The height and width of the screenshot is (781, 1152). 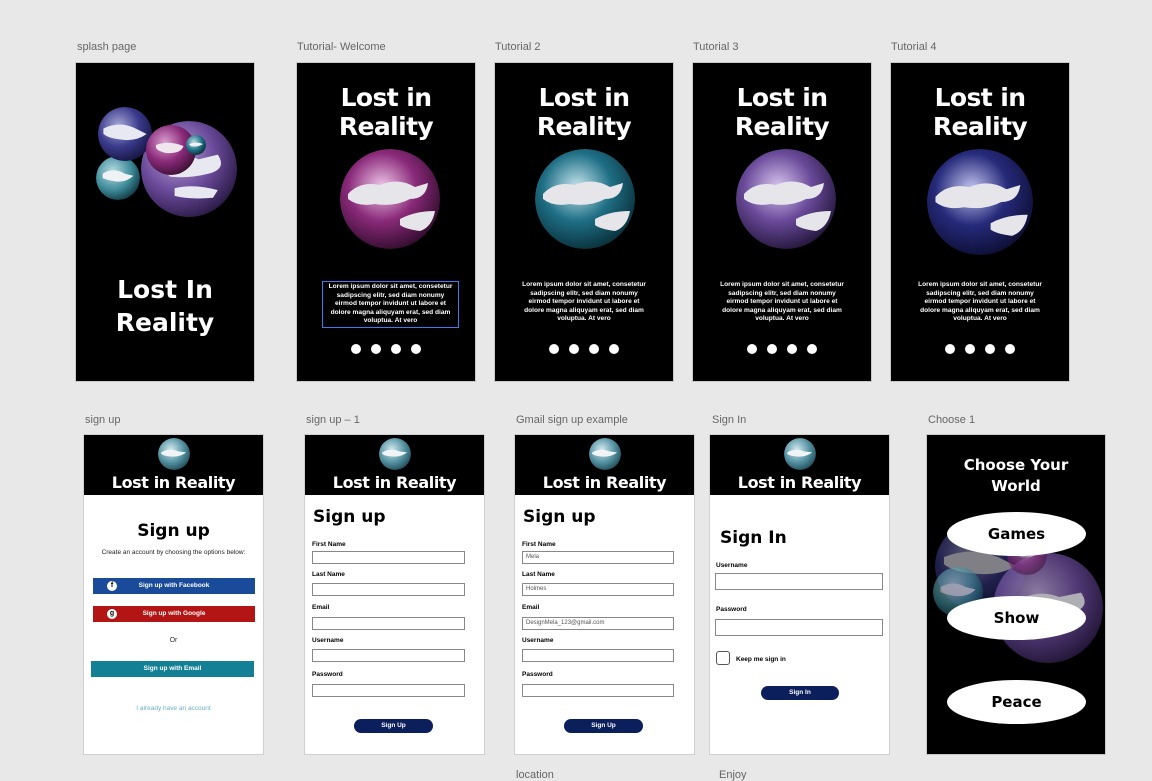 I want to click on board-label-tutorial-3: Tutorial 3, so click(x=716, y=47).